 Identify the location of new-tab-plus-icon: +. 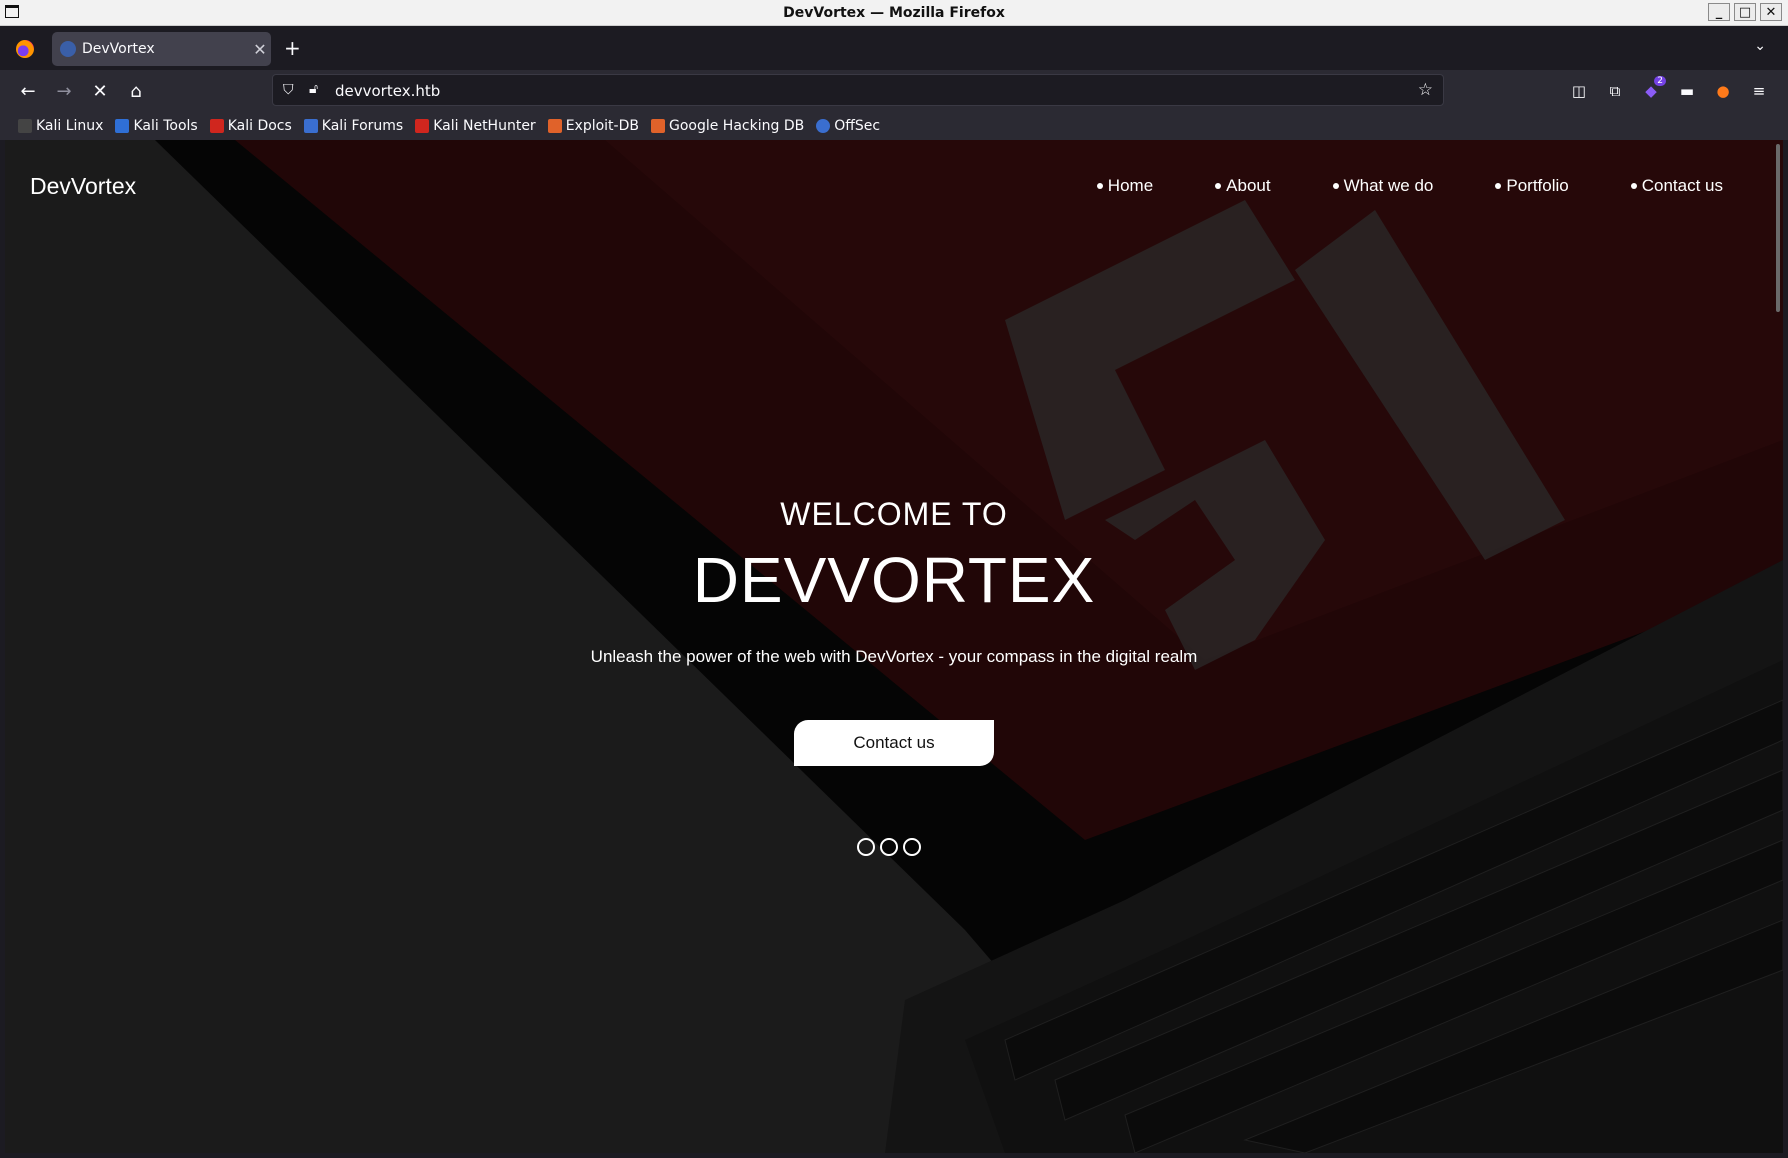
(292, 48).